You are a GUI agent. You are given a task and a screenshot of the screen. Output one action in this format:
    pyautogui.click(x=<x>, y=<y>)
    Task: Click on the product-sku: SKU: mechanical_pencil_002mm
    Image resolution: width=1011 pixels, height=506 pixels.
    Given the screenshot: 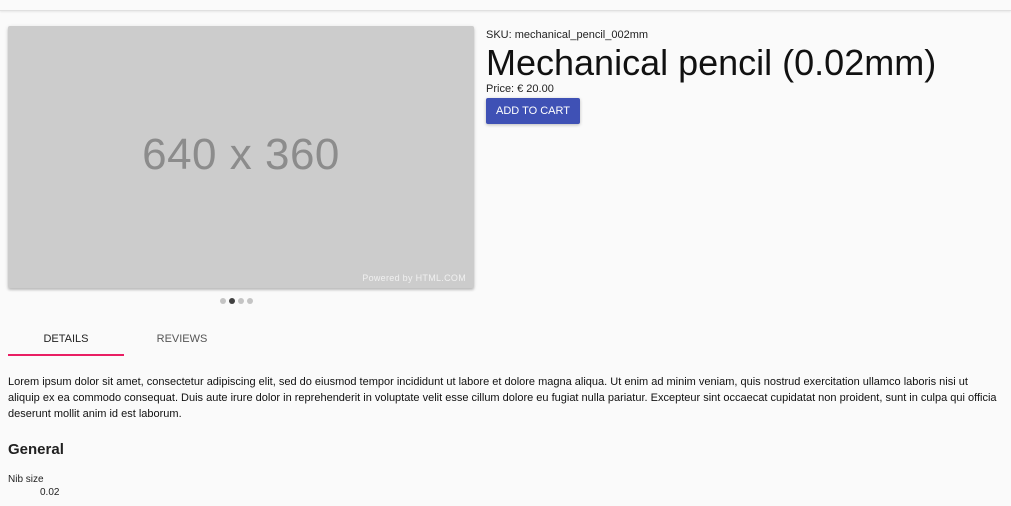 What is the action you would take?
    pyautogui.click(x=741, y=35)
    